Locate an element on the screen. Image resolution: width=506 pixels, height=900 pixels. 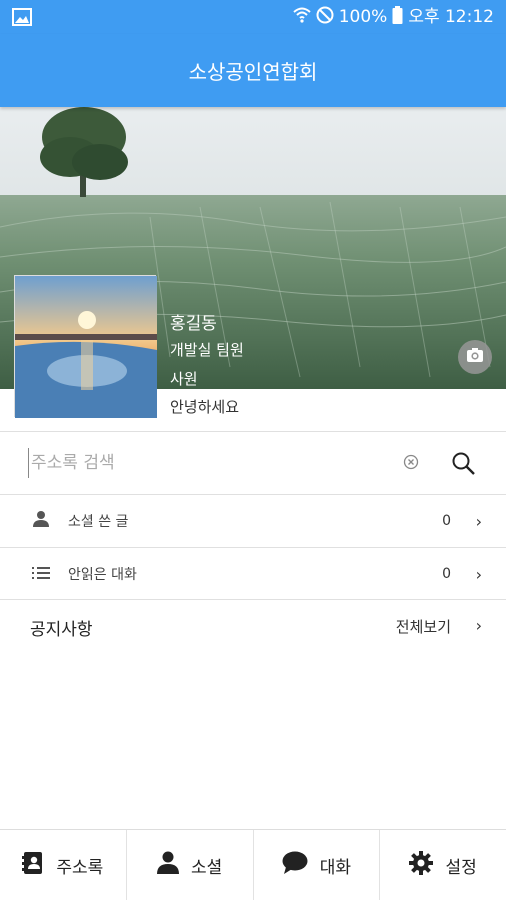
tab-social-label: 소셜 is located at coordinates (206, 867).